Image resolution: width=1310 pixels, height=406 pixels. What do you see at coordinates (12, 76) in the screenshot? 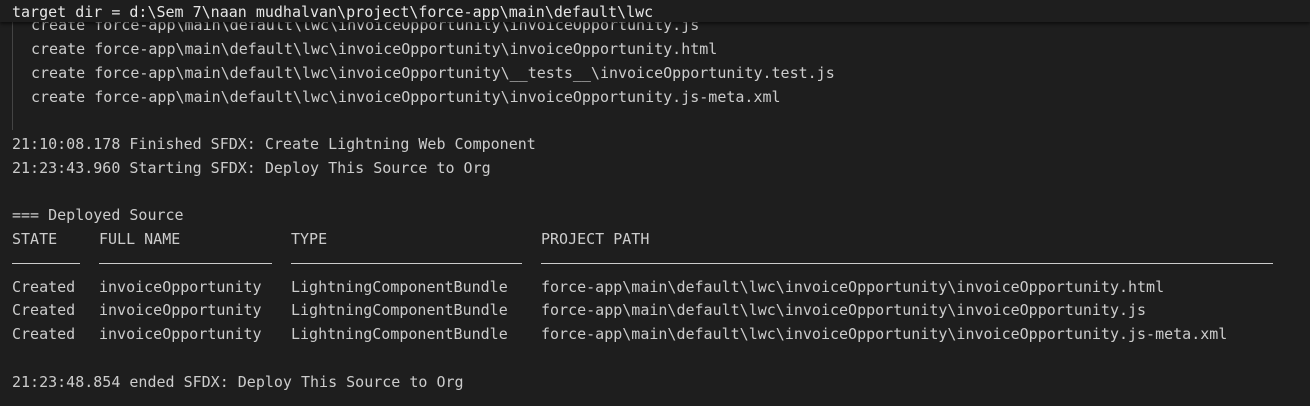
I see `output-group-indent-guide` at bounding box center [12, 76].